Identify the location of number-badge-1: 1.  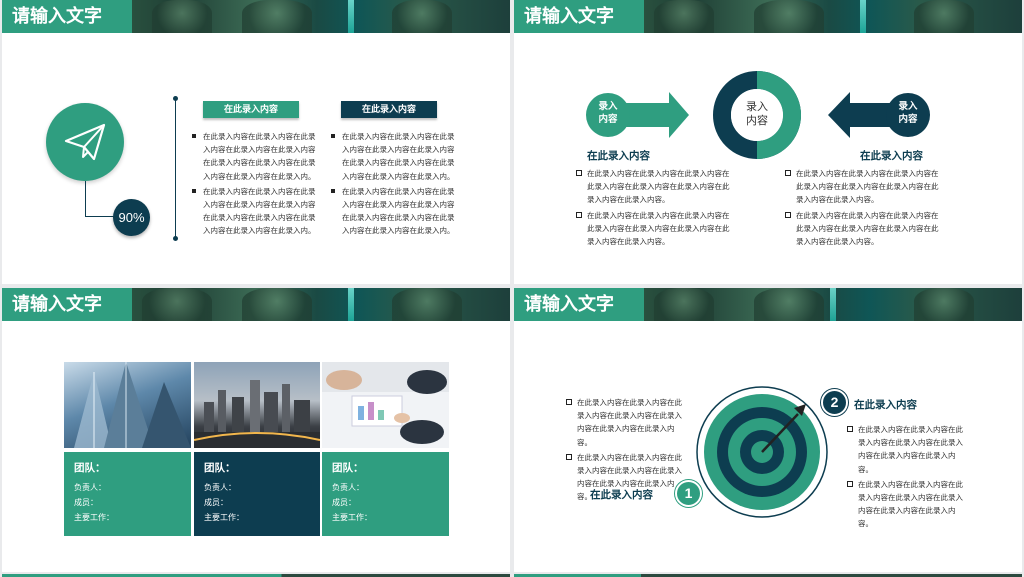
(688, 493).